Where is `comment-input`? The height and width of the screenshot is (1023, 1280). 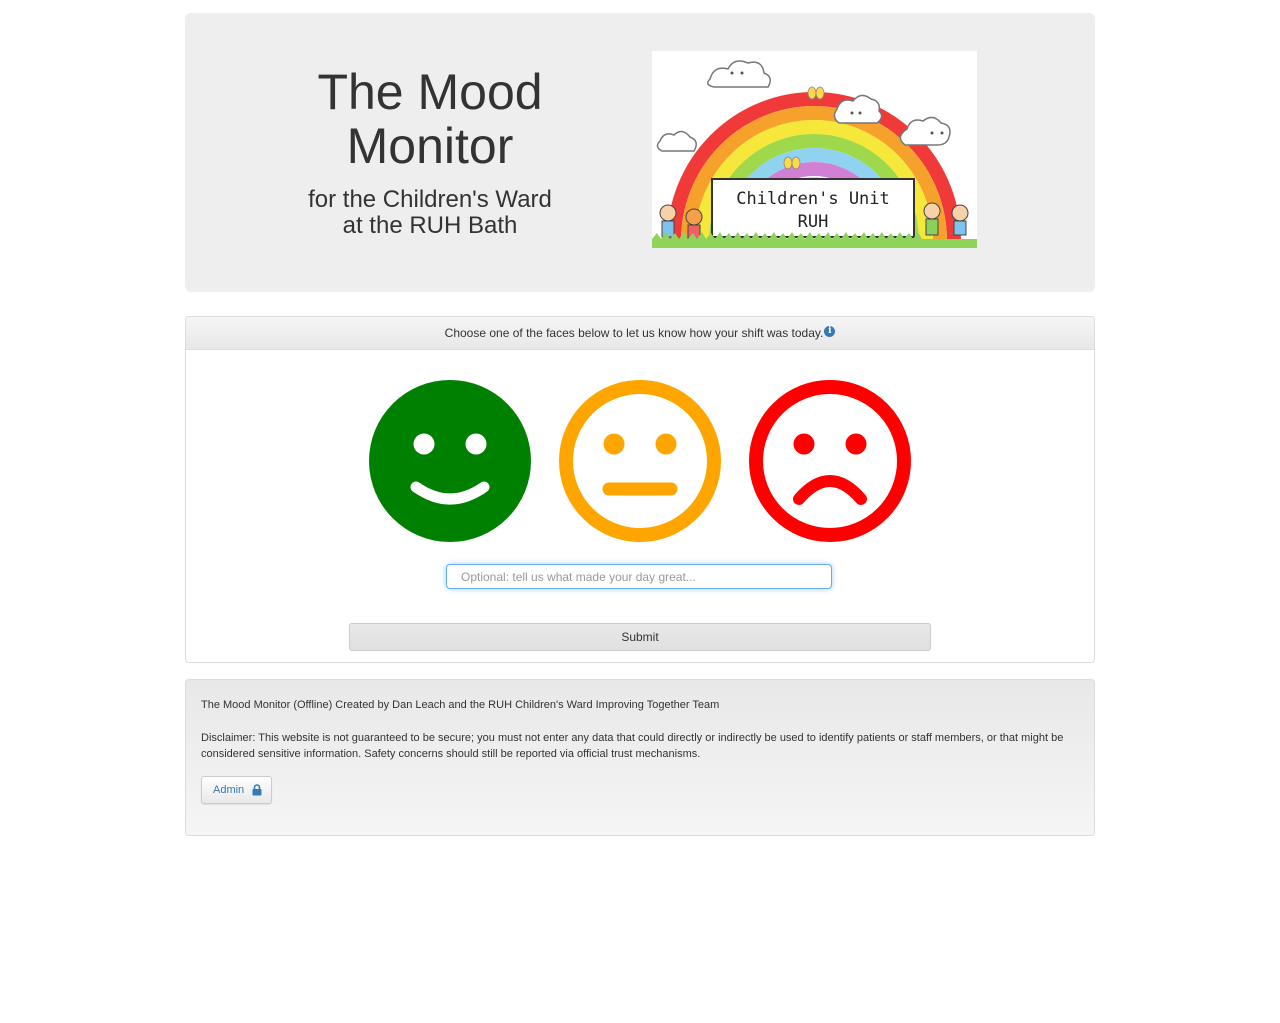
comment-input is located at coordinates (639, 576).